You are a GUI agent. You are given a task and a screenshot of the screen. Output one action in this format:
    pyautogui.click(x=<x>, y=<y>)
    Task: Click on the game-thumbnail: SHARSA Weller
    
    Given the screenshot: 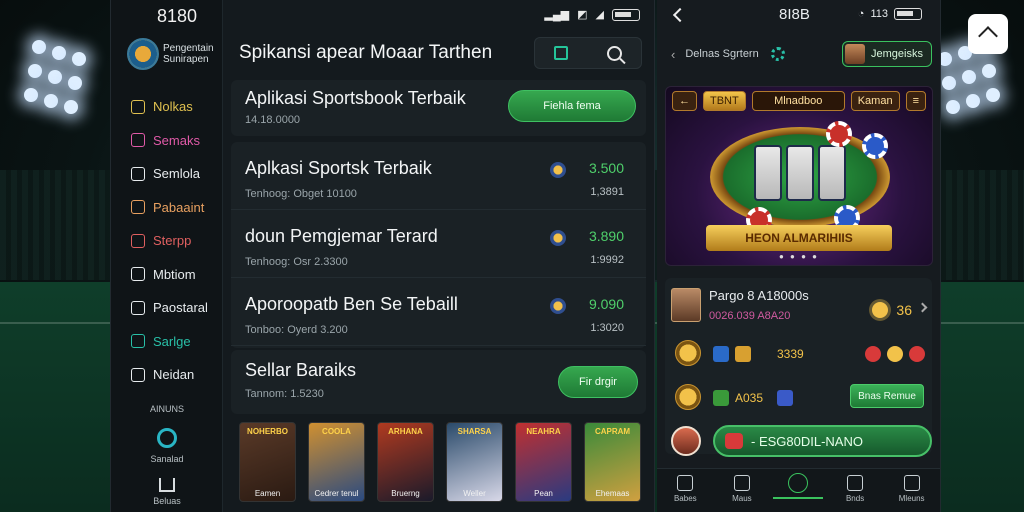 What is the action you would take?
    pyautogui.click(x=474, y=462)
    